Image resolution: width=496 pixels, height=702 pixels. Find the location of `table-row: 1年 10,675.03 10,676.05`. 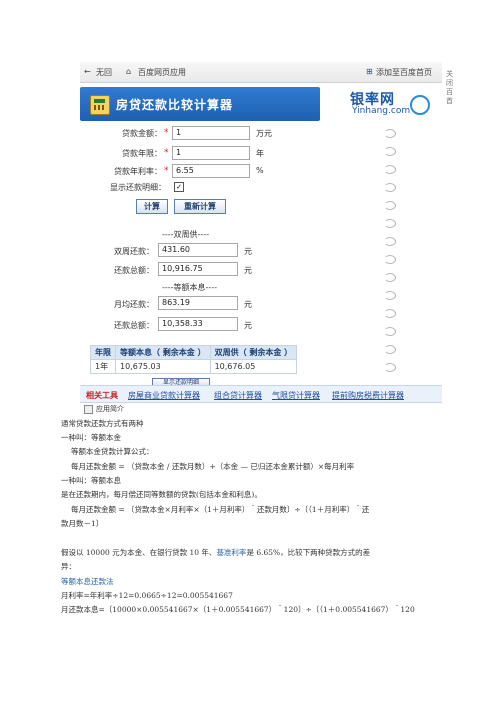

table-row: 1年 10,675.03 10,676.05 is located at coordinates (194, 366).